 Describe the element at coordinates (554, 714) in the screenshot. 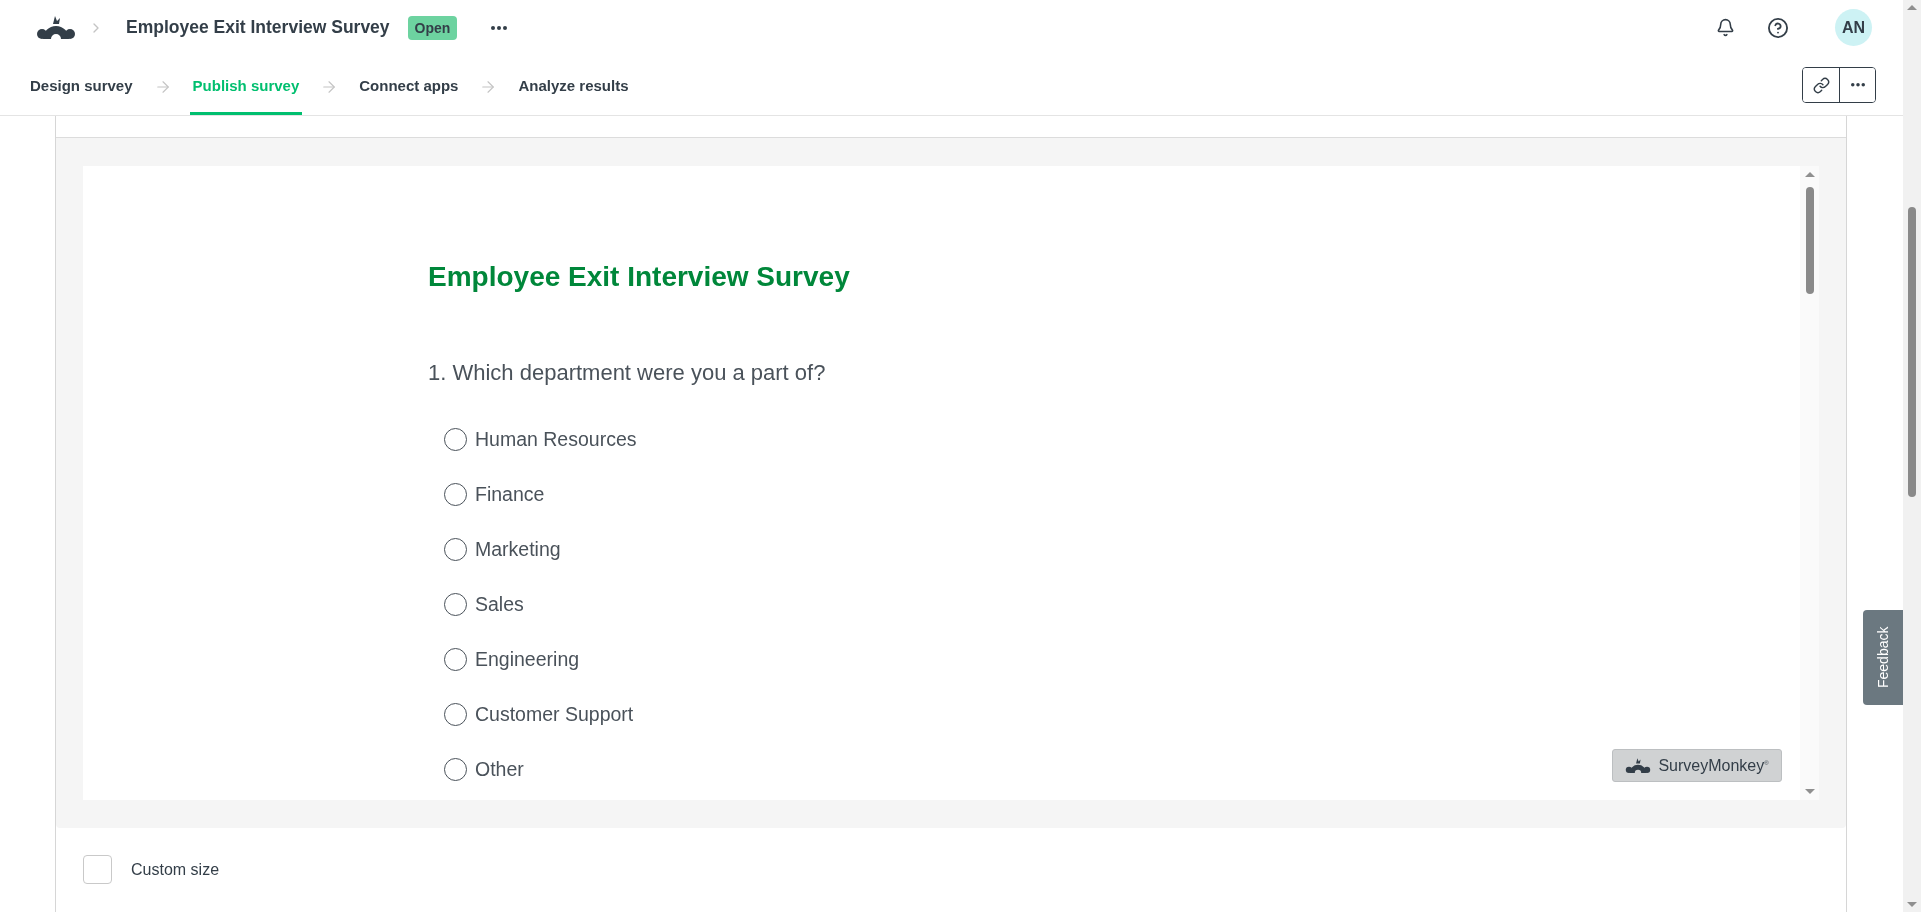

I see `option-label: Customer Support` at that location.